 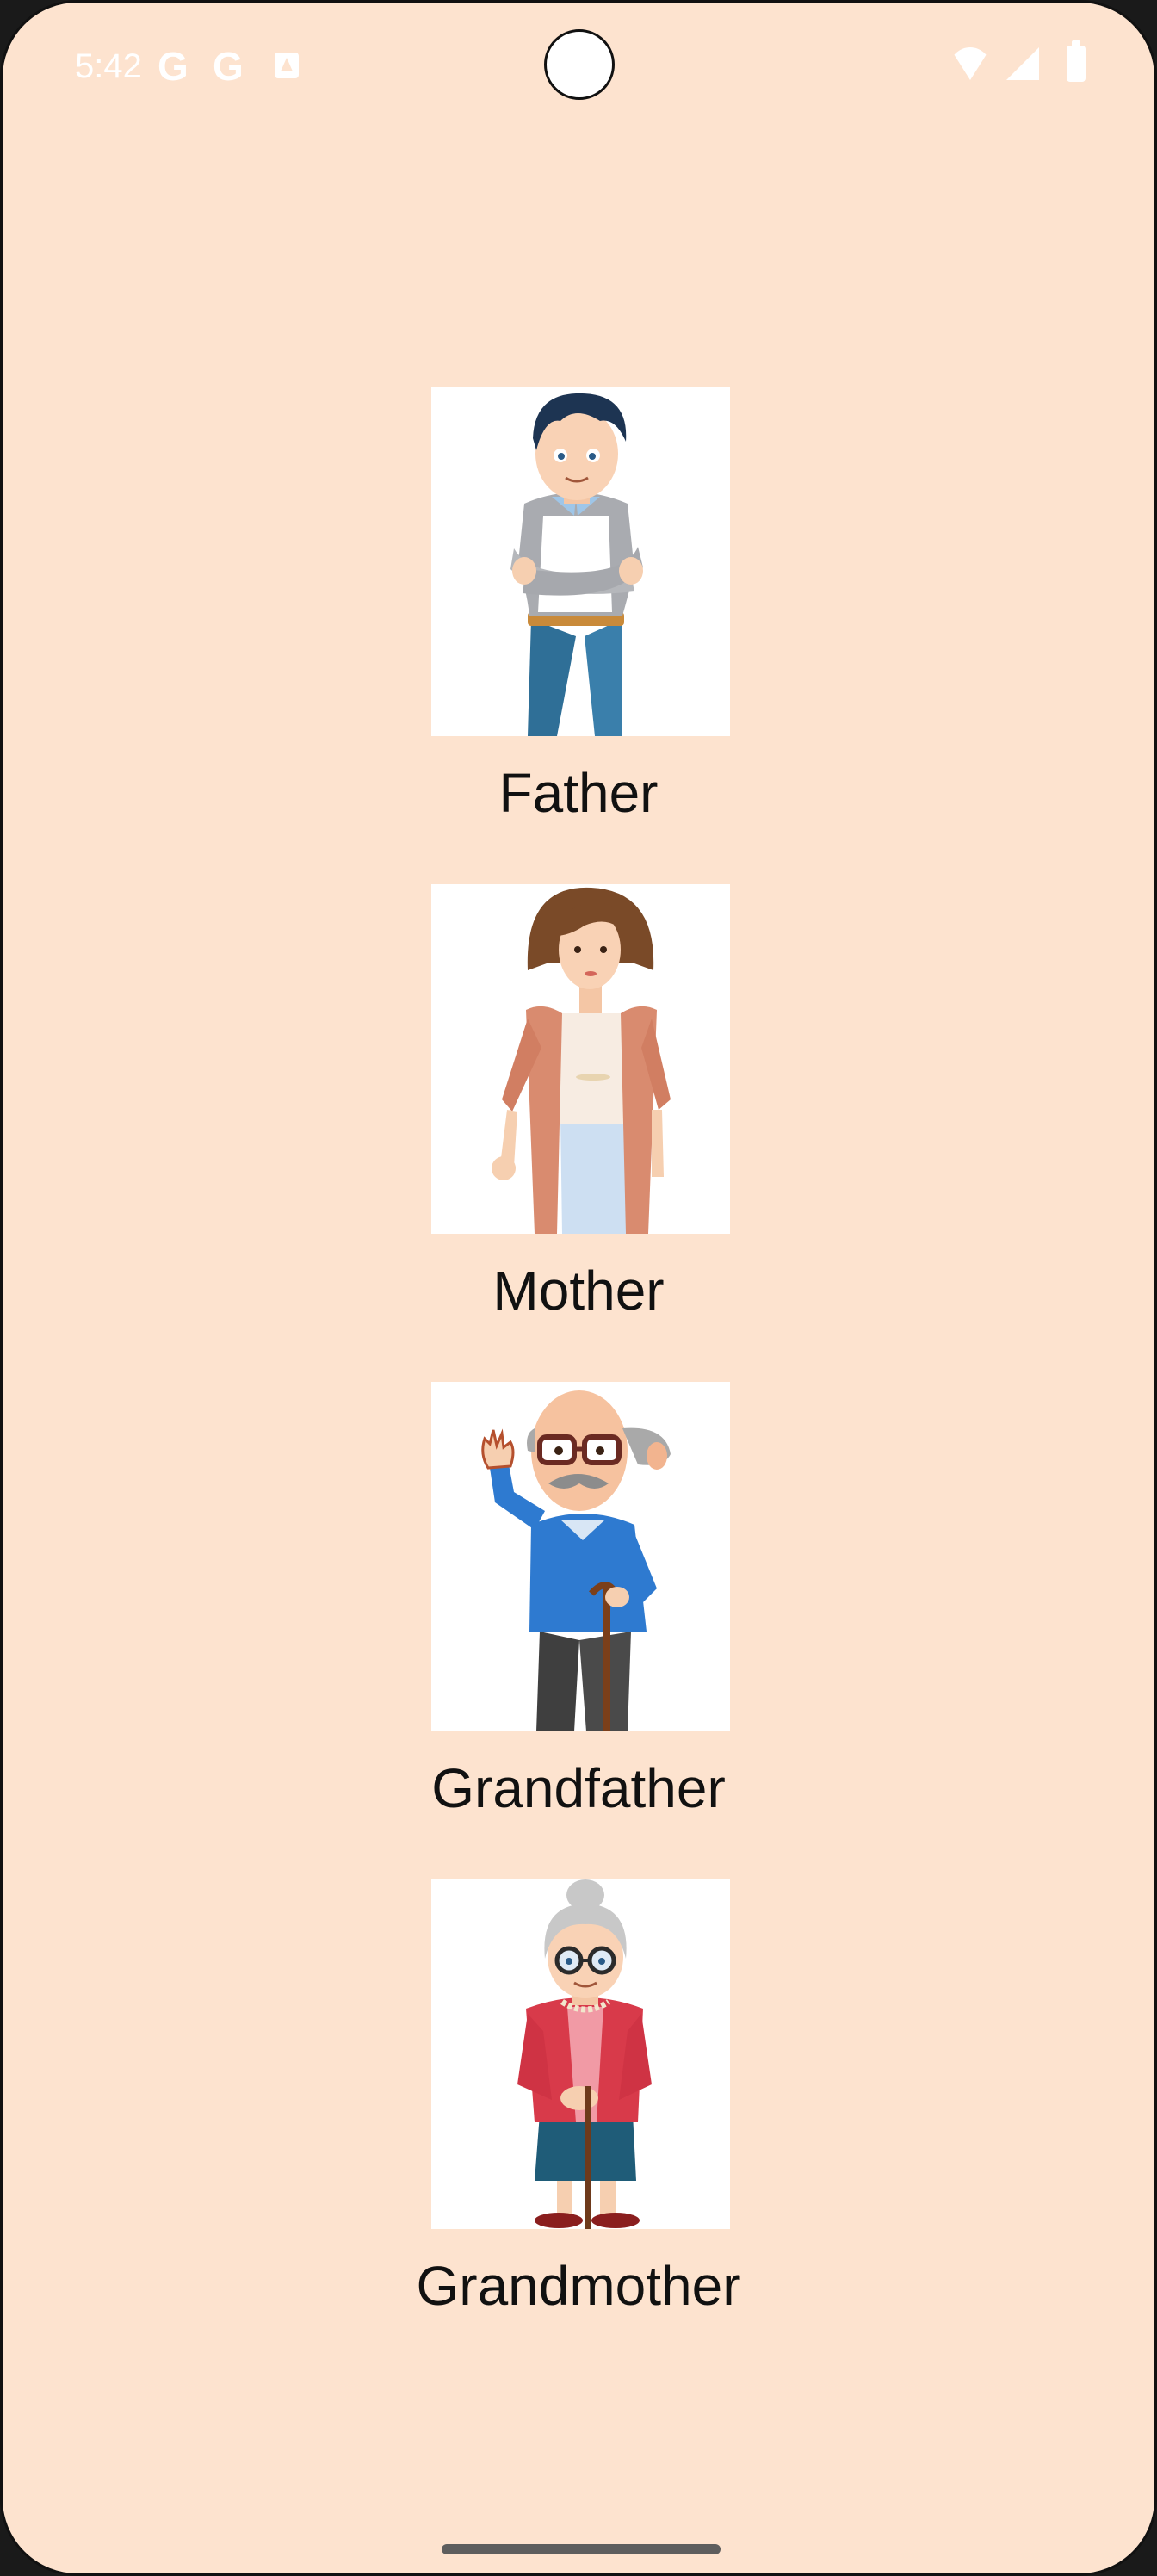 What do you see at coordinates (580, 1556) in the screenshot?
I see `grandfather-illustration` at bounding box center [580, 1556].